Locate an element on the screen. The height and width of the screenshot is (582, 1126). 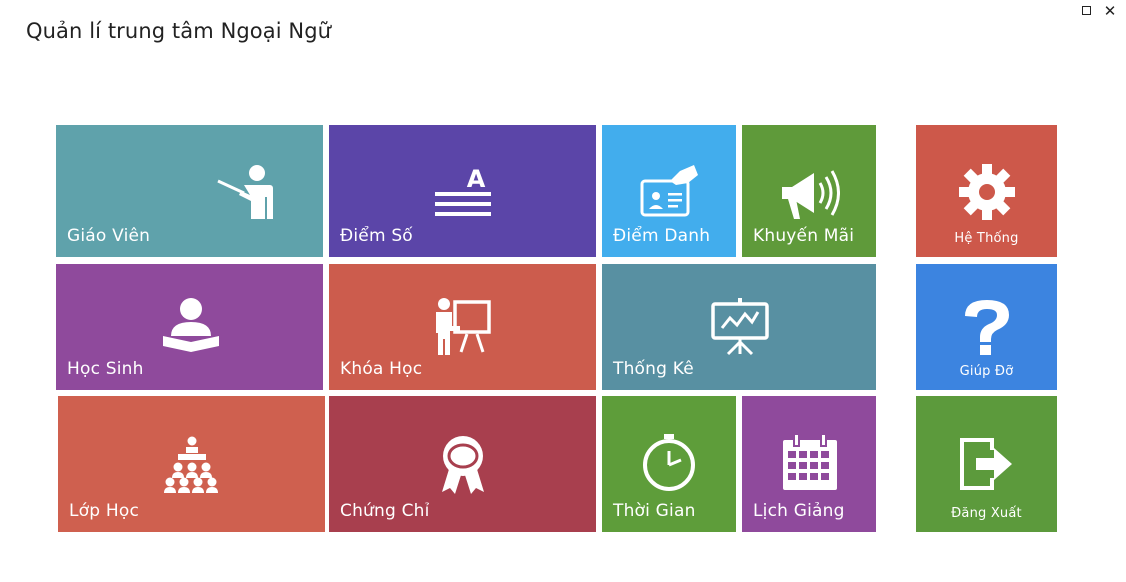
tile-hoc-sinh: Học Sinh is located at coordinates (189, 327).